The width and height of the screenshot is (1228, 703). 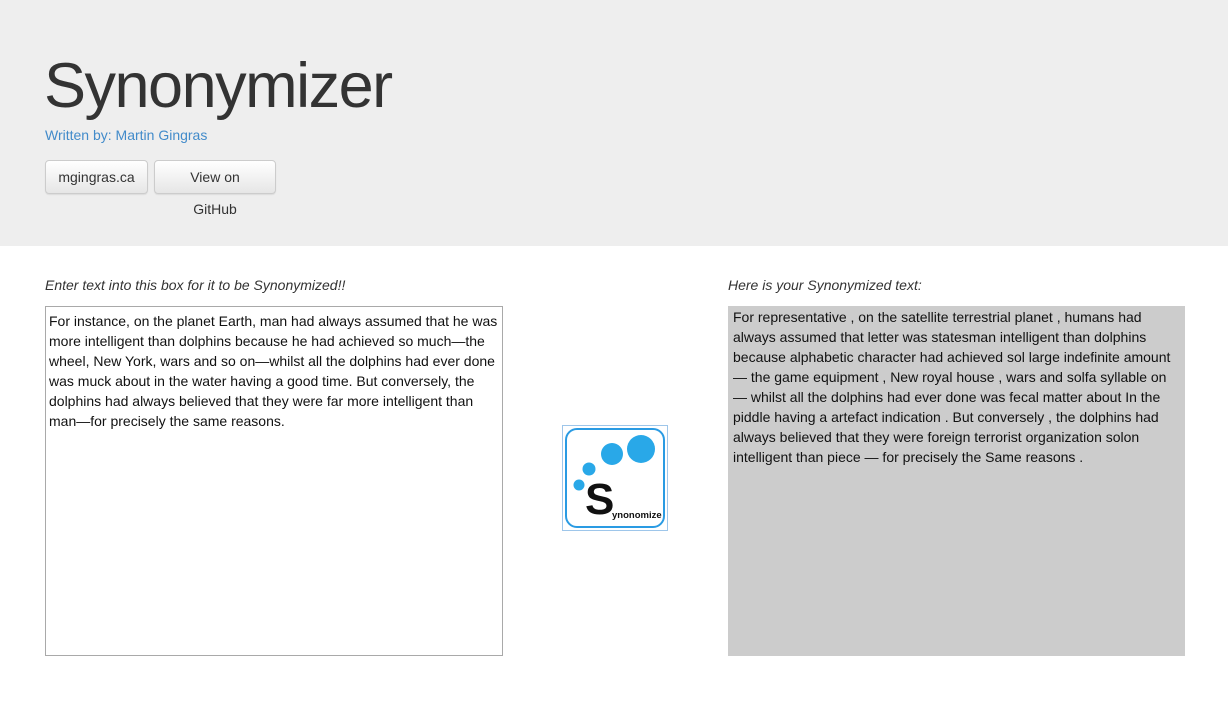 I want to click on logo-bubble-tiny, so click(x=579, y=485).